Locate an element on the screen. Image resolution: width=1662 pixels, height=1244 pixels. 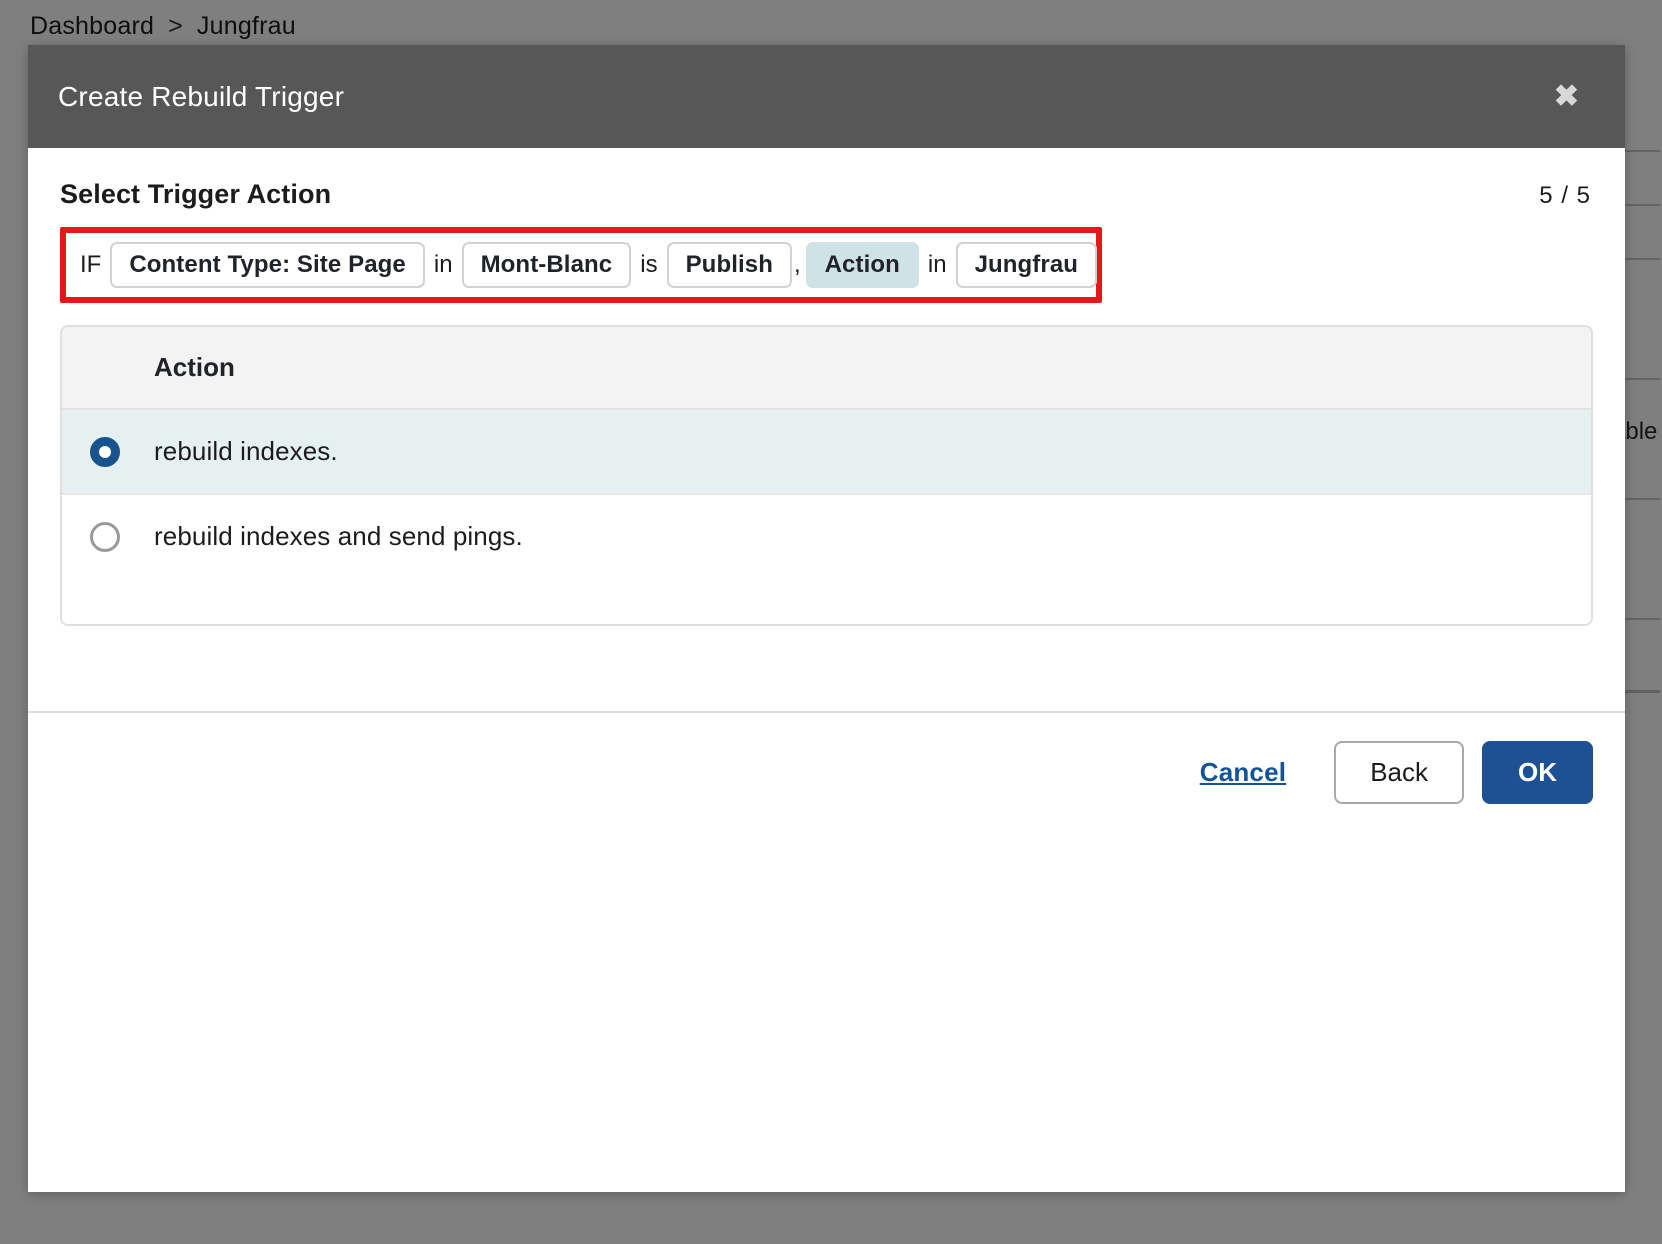
ok-button: OK is located at coordinates (1537, 772).